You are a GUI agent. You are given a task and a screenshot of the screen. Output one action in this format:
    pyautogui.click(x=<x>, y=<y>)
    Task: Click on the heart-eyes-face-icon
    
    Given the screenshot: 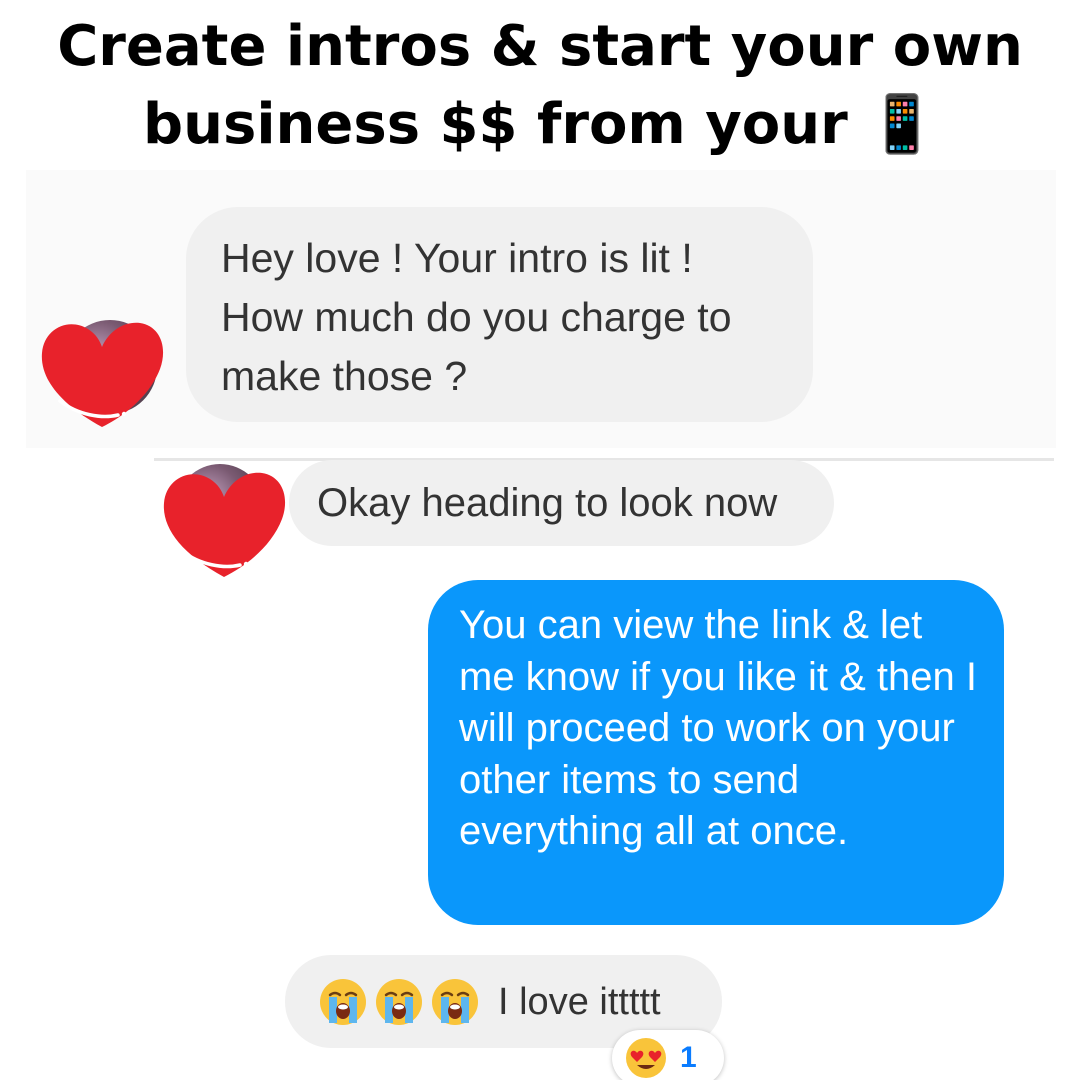 What is the action you would take?
    pyautogui.click(x=646, y=1058)
    